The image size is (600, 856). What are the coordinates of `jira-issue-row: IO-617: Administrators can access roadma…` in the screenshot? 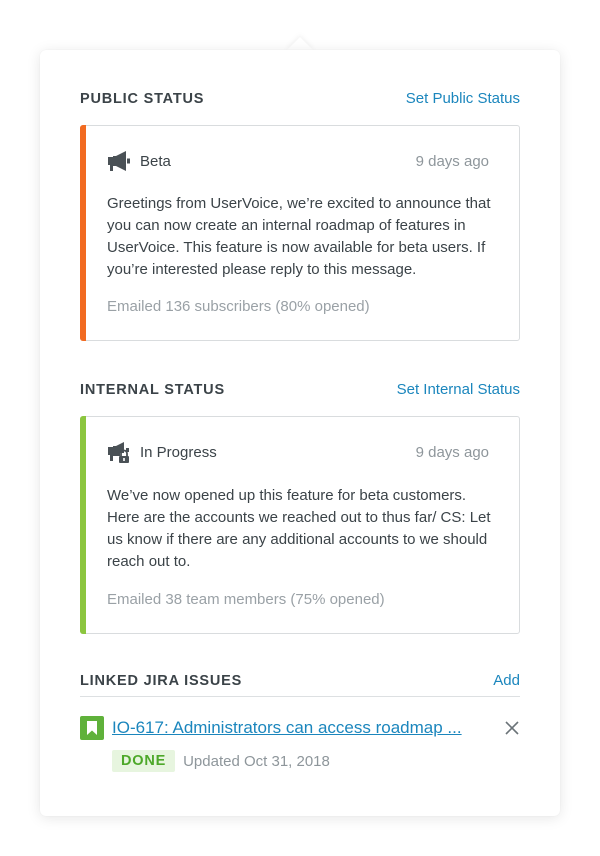 It's located at (300, 728).